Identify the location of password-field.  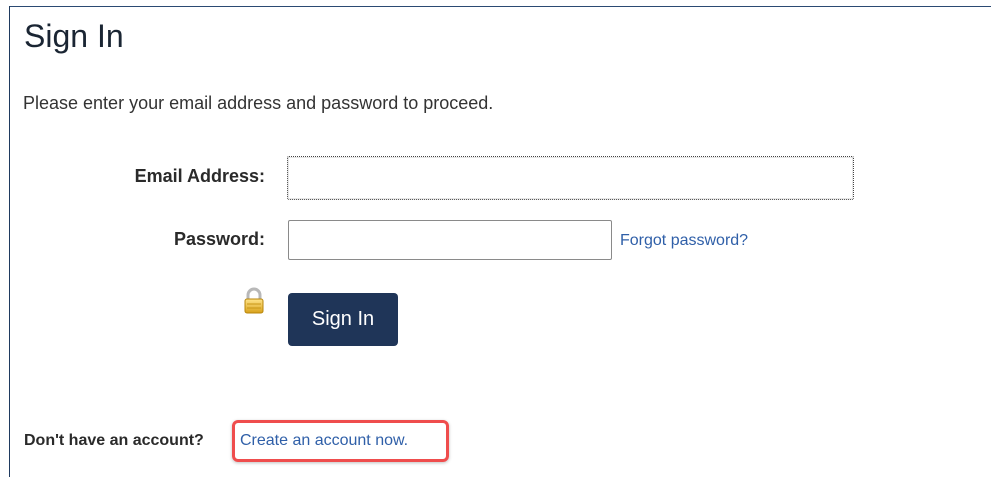
(450, 240).